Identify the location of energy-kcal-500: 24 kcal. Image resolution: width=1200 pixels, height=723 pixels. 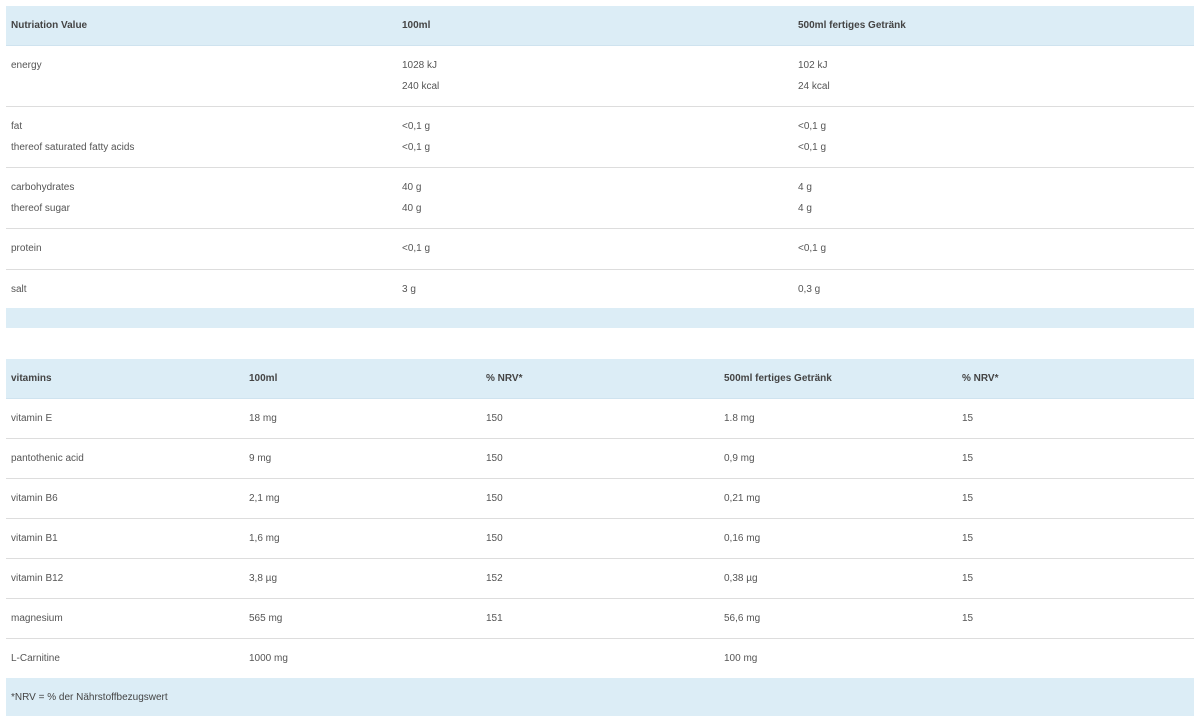
(814, 86).